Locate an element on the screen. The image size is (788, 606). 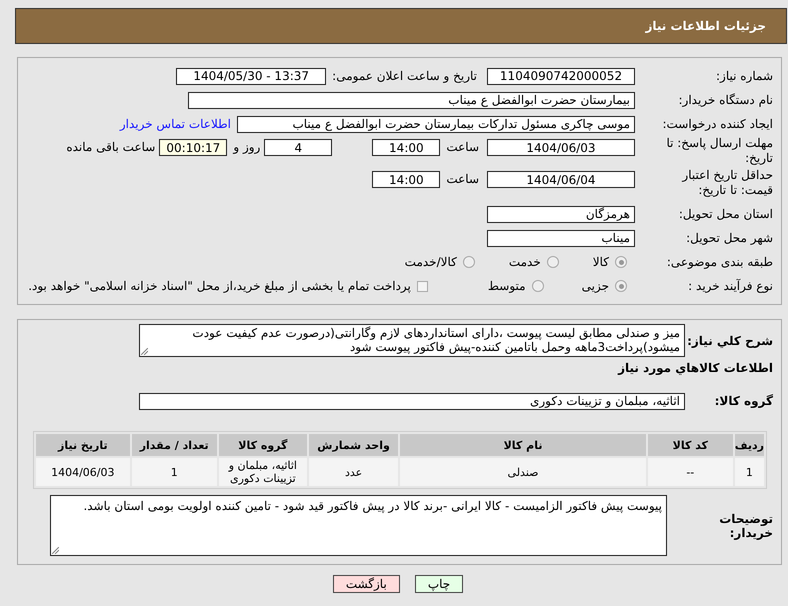
field-label: شماره نیاز: is located at coordinates (744, 76).